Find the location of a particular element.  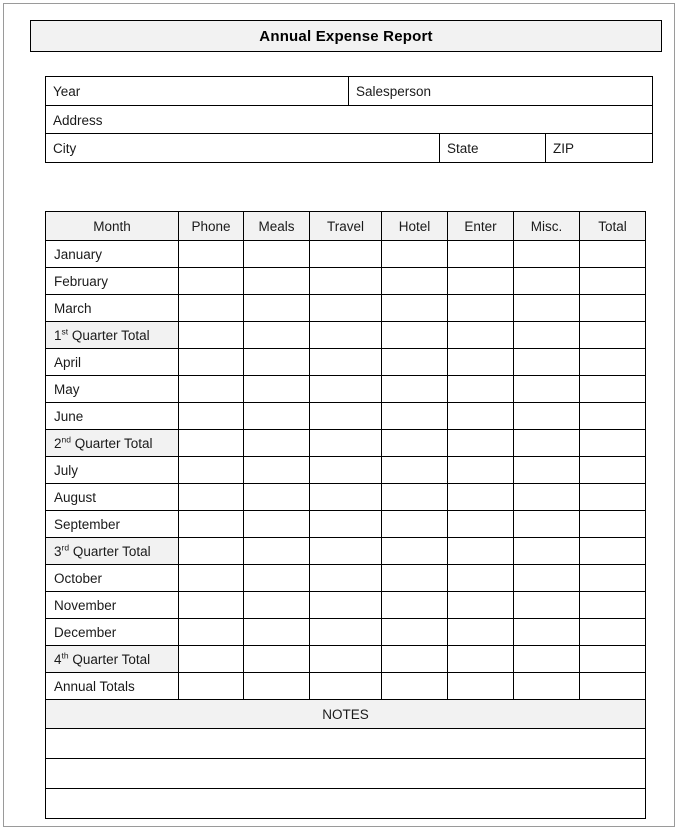

year-field: Year is located at coordinates (197, 91).